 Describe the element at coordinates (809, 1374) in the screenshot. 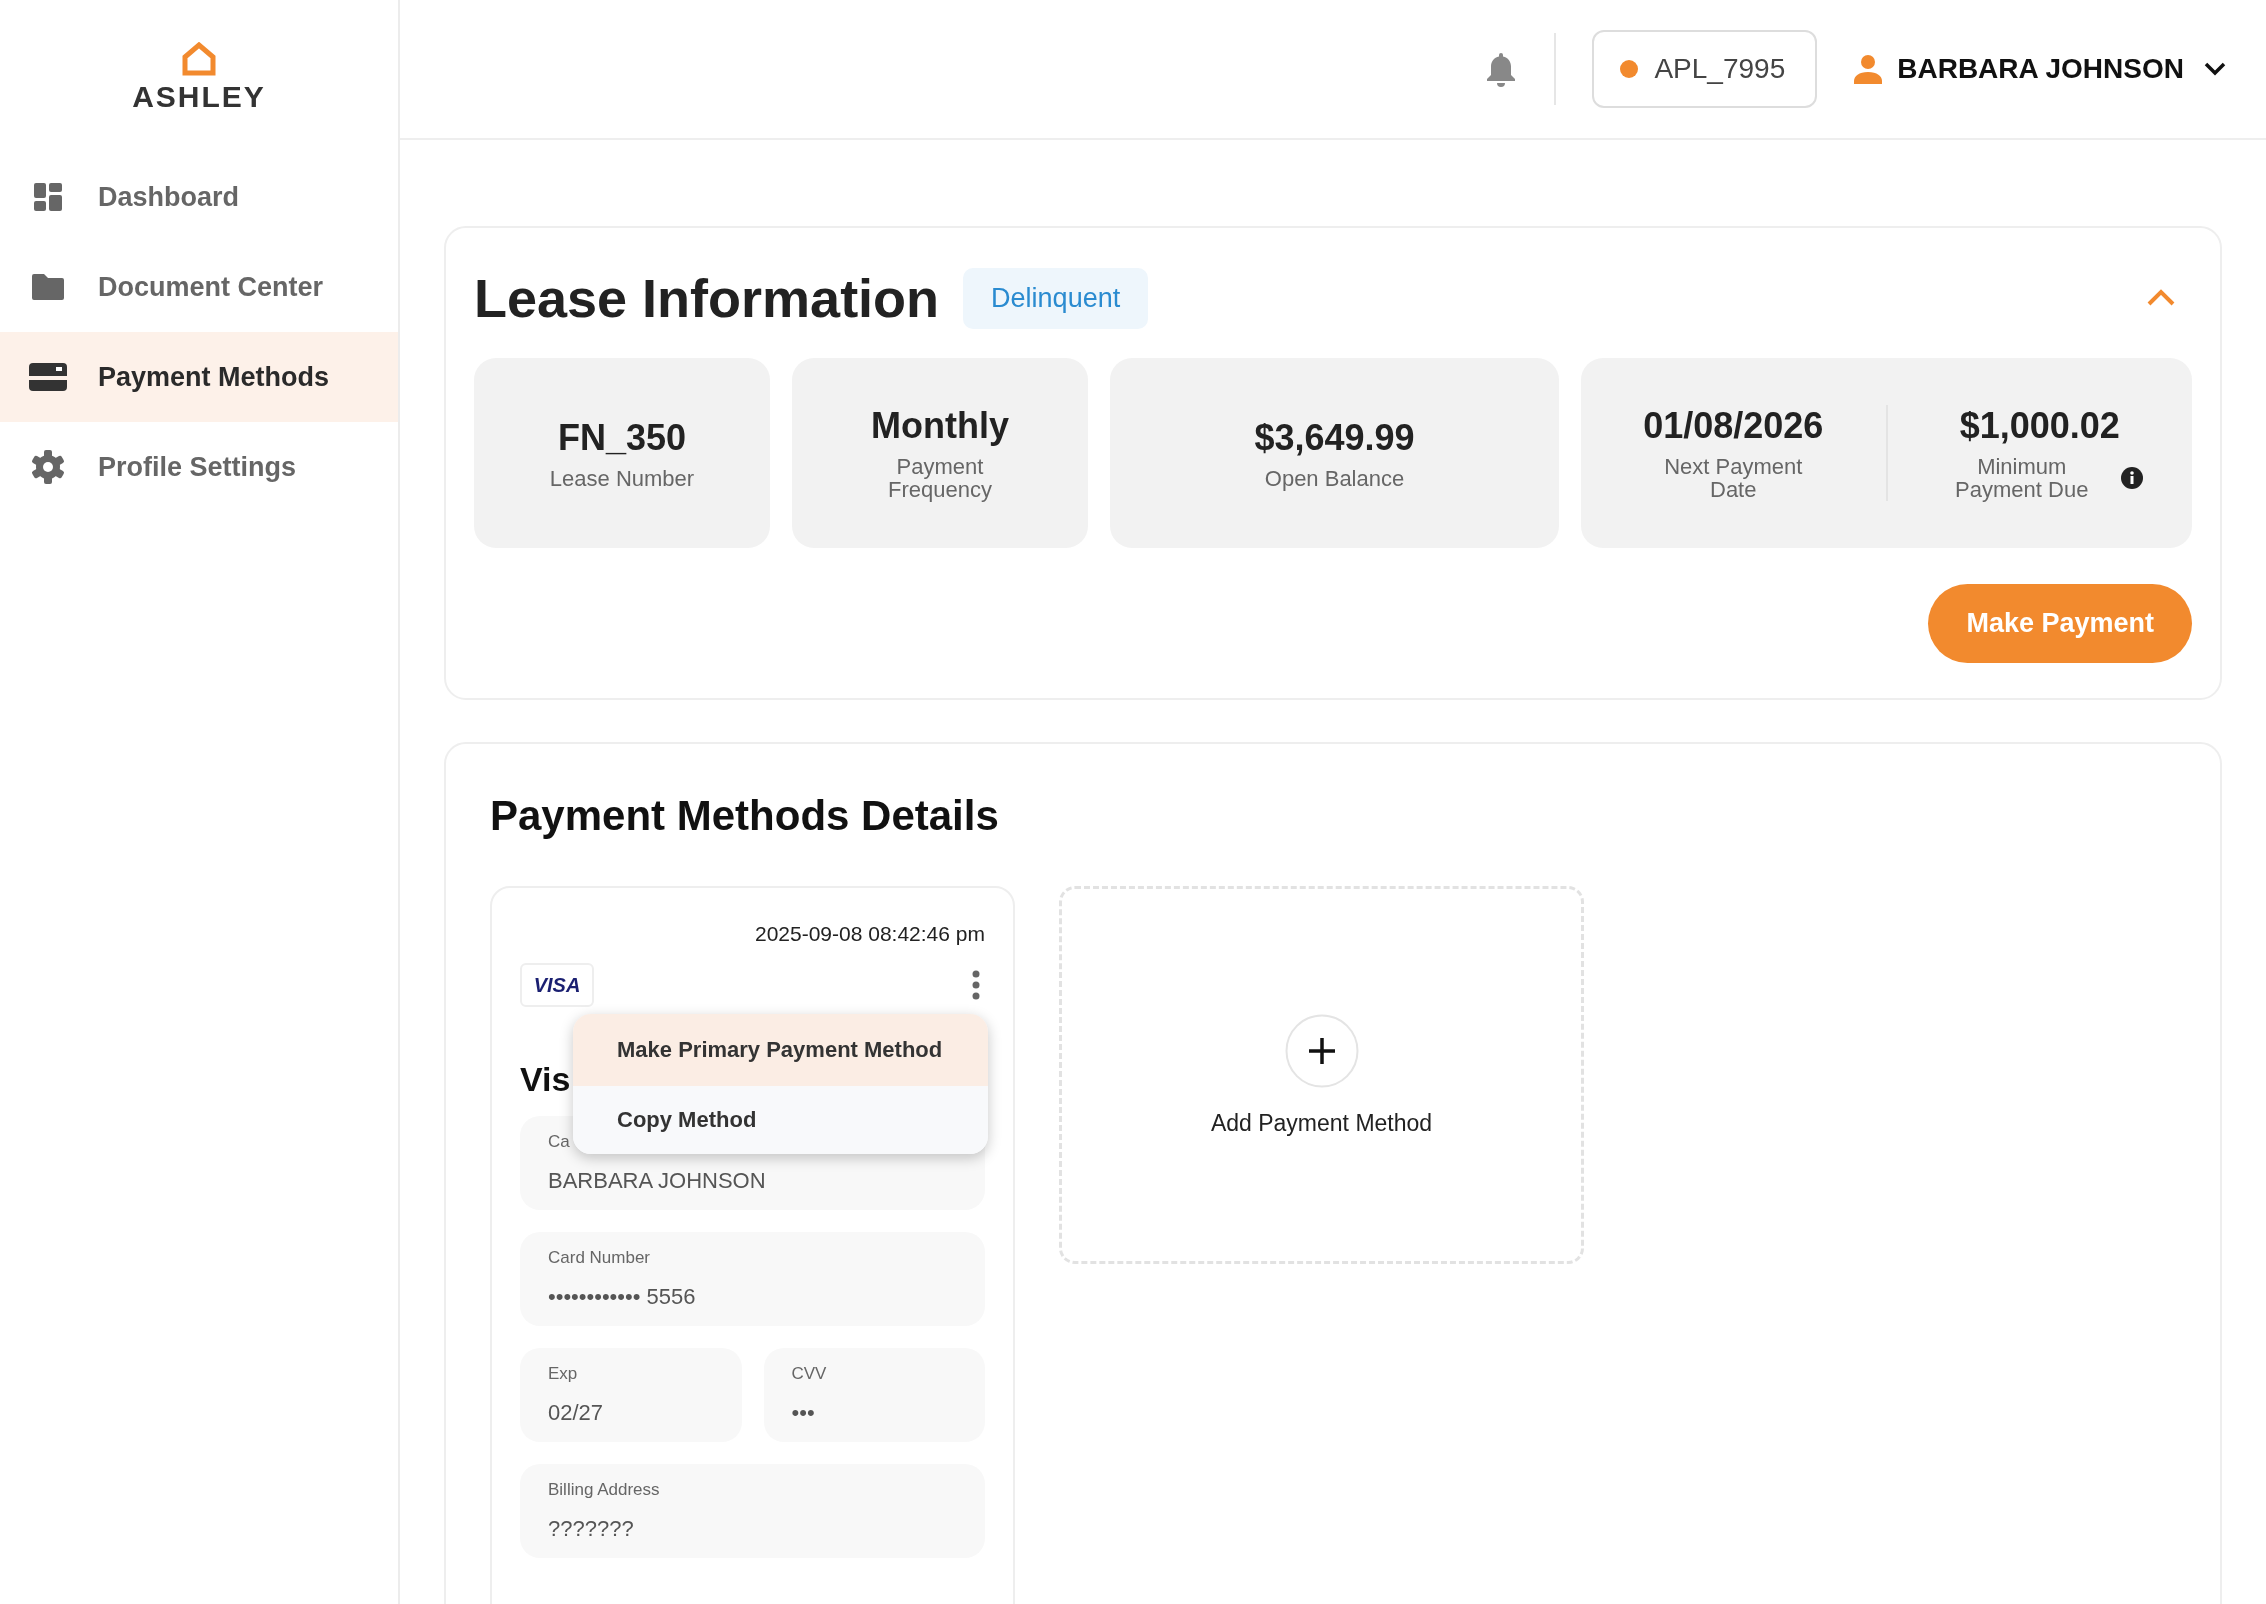

I see `field-label: CVV` at that location.